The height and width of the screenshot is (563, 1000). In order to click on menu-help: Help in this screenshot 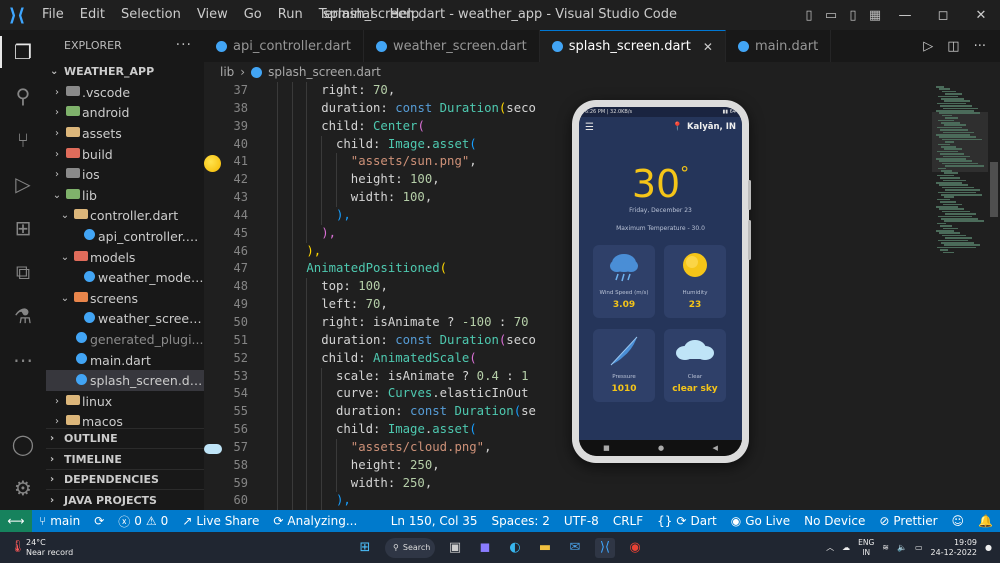, I will do `click(405, 15)`.